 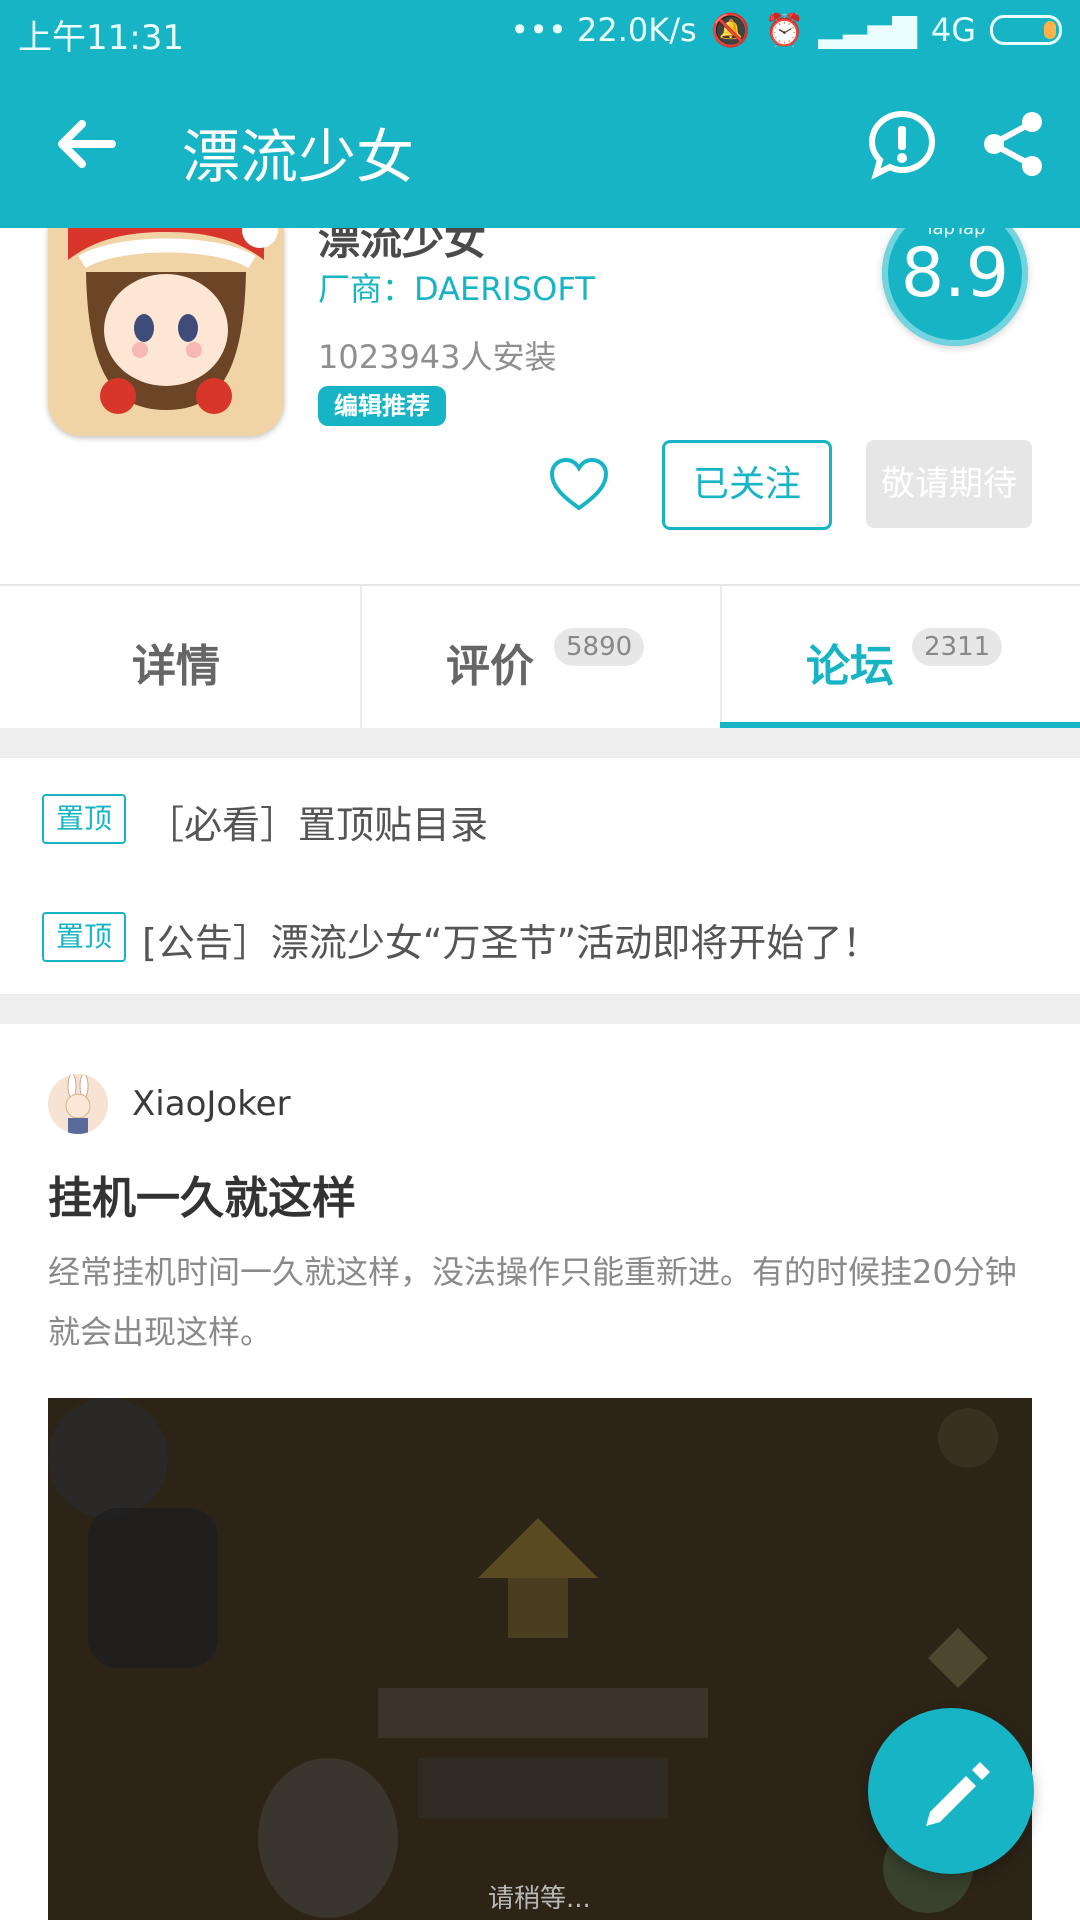 I want to click on page-title: 漂流少女, so click(x=298, y=157).